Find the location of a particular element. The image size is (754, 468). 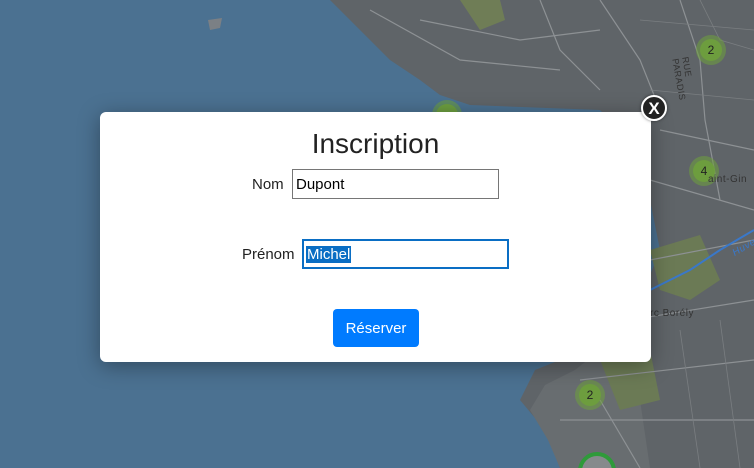

nom-input is located at coordinates (395, 184).